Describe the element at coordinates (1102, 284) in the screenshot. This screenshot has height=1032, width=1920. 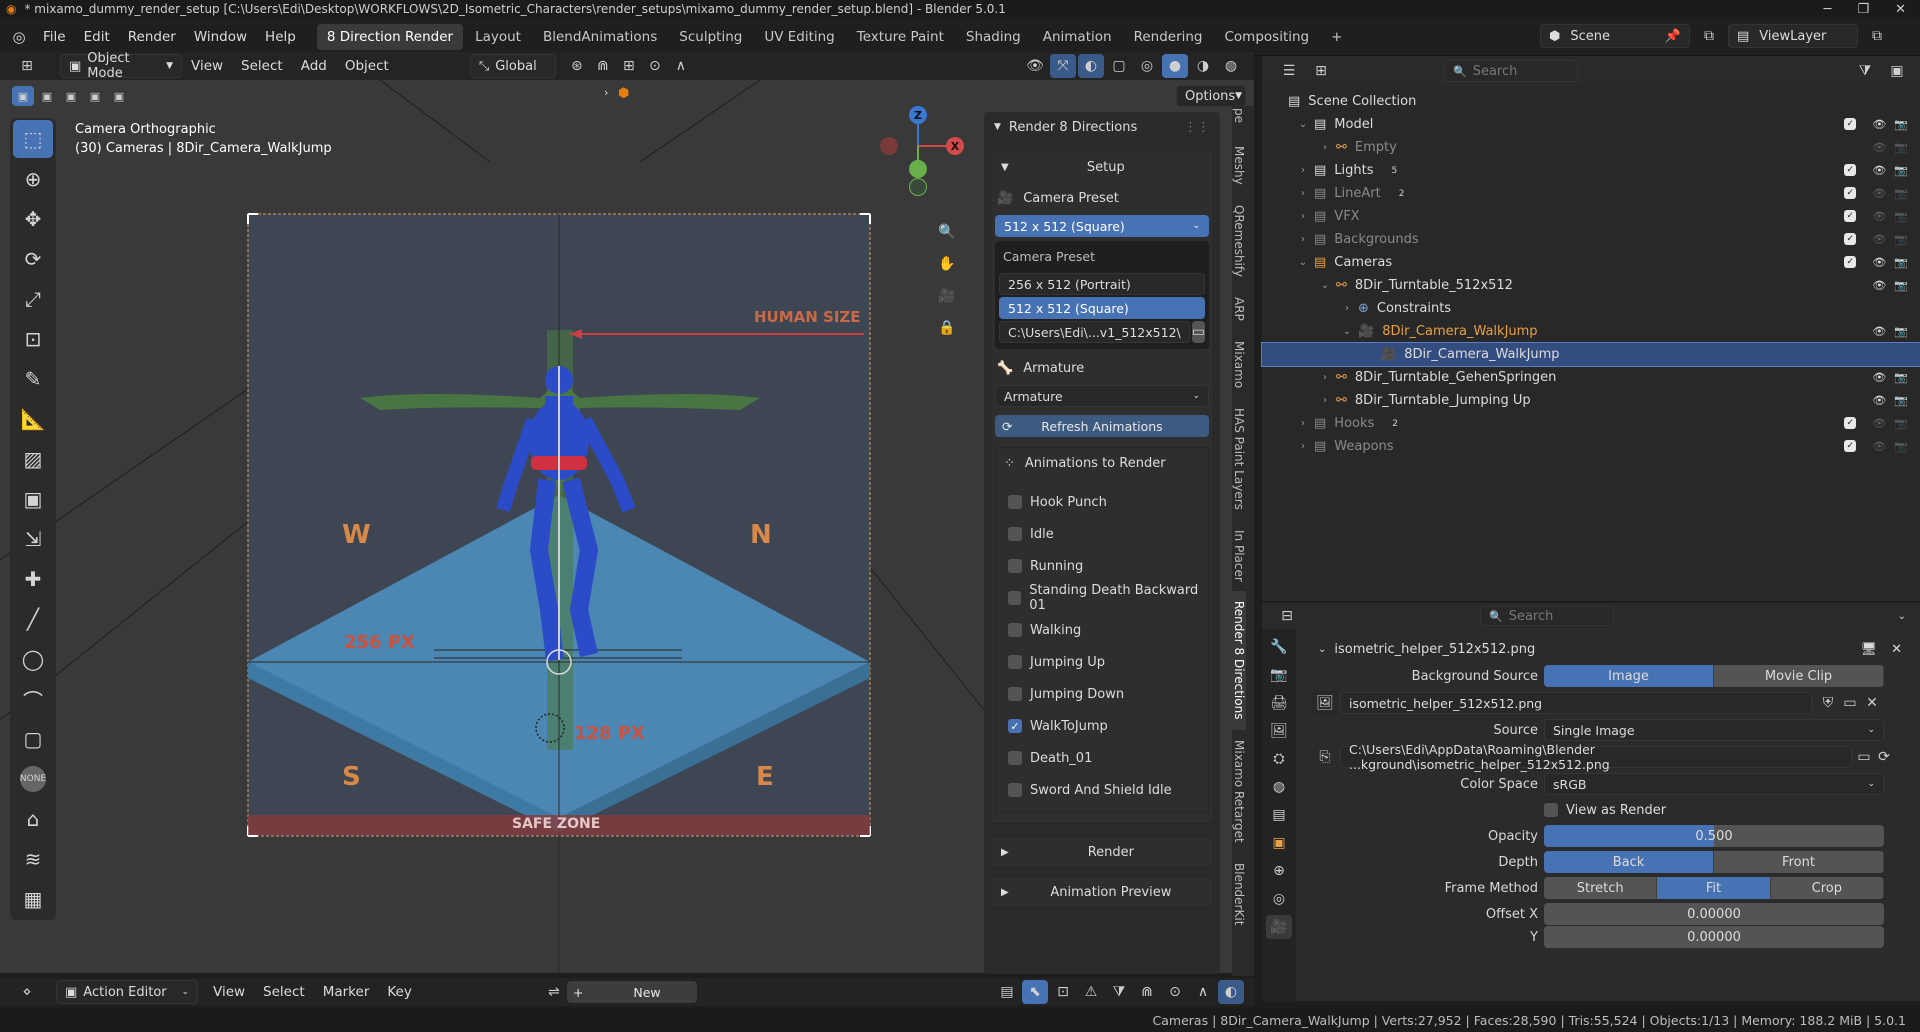
I see `preset-option-portrait: 256 x 512 (Portrait)` at that location.